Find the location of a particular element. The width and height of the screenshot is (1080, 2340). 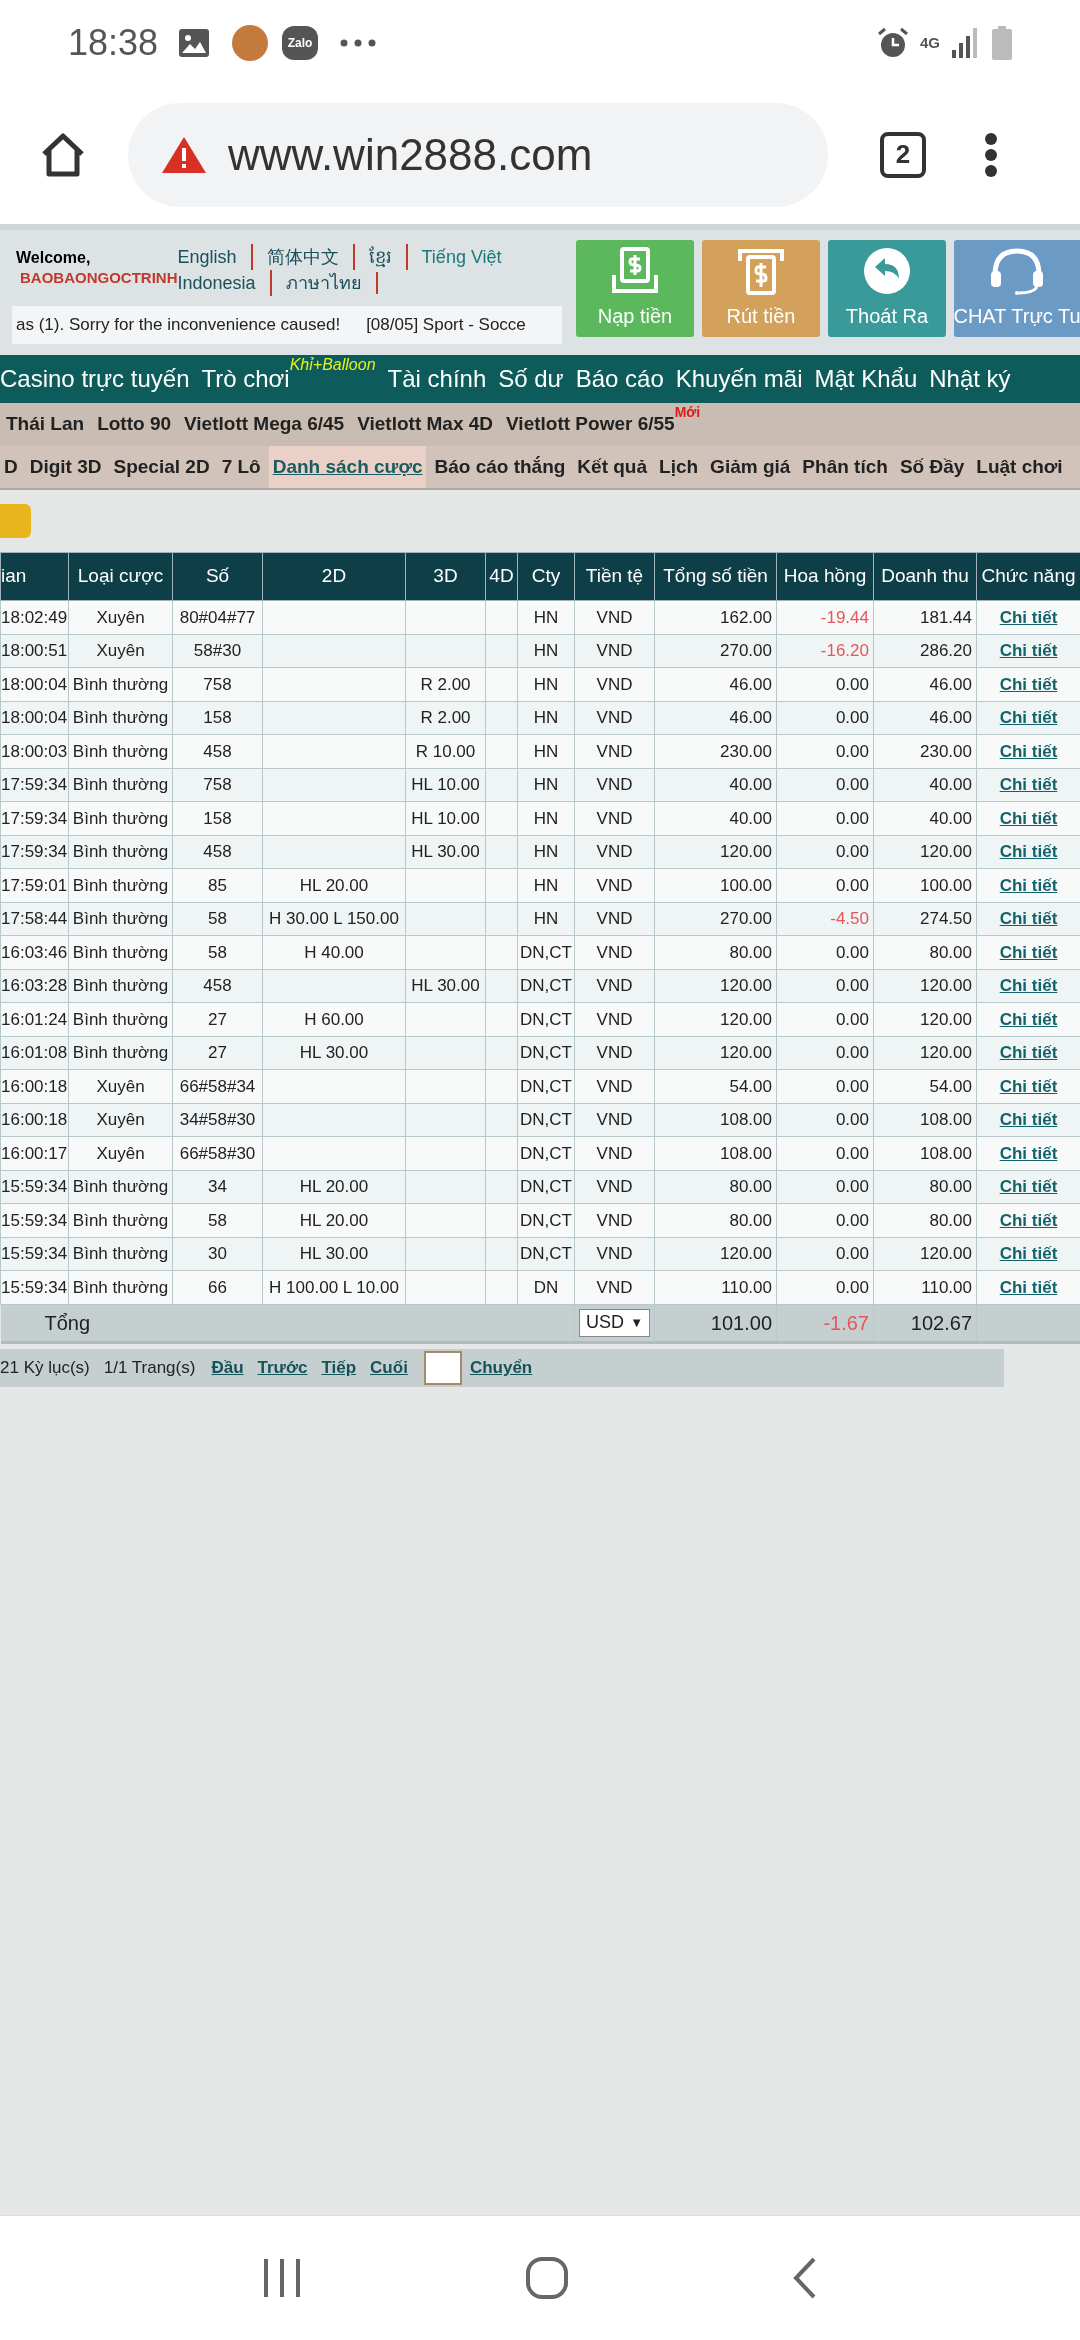

language-link: Tiếng Việt is located at coordinates (461, 257).